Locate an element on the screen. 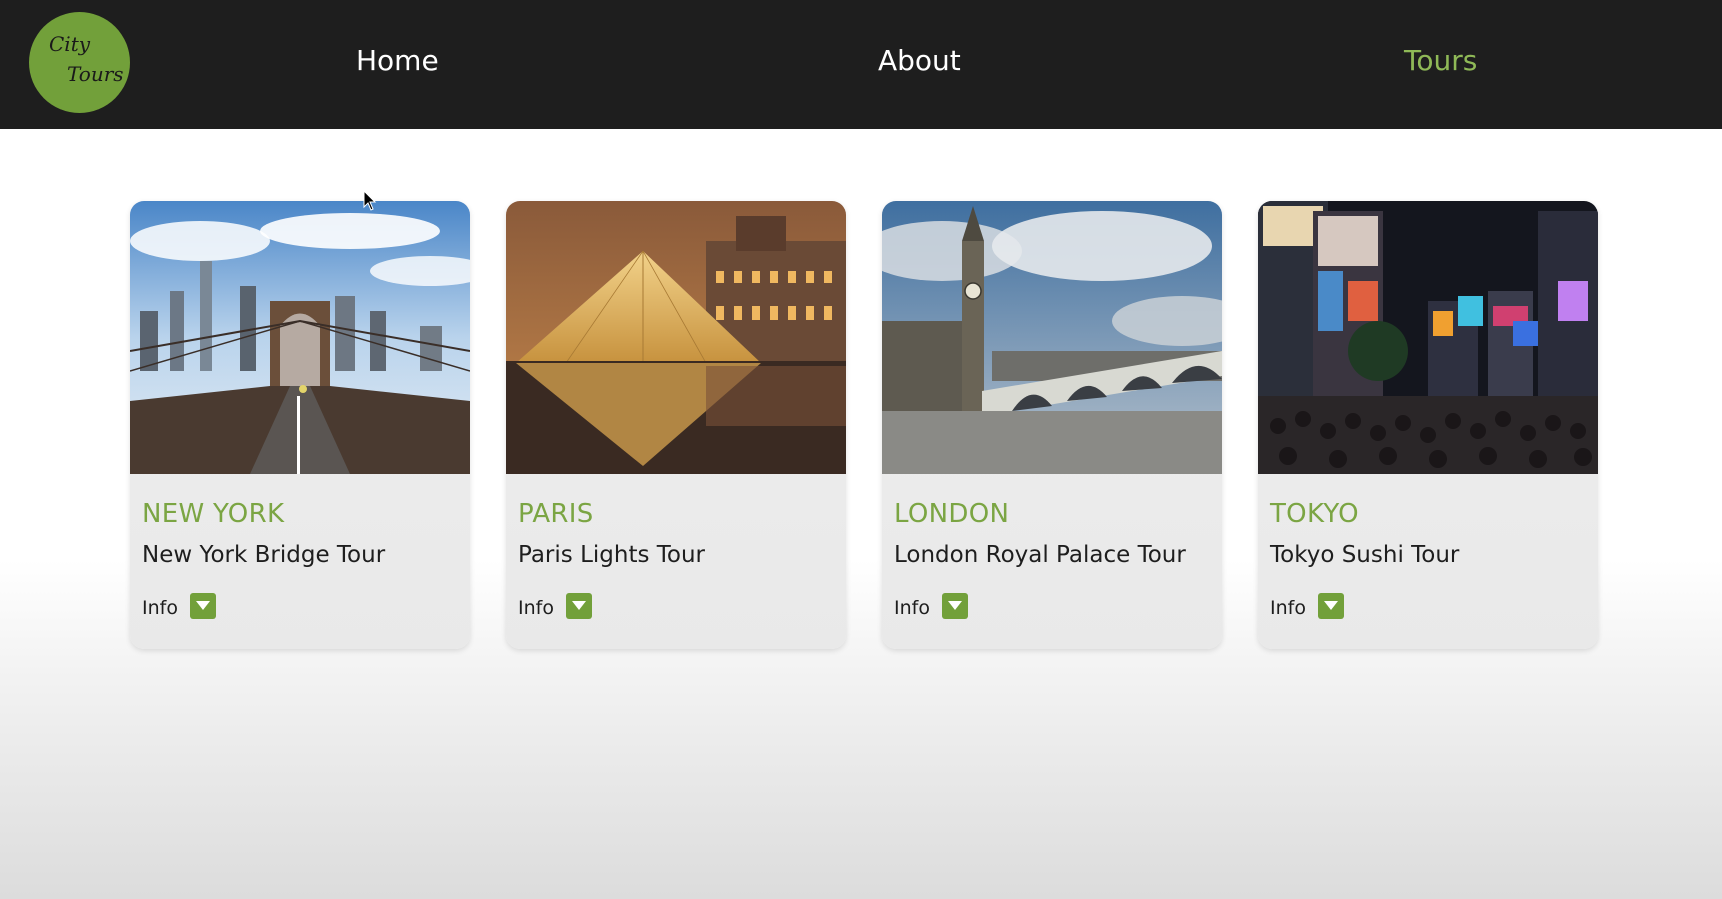  navbar: City Tours Home About Tours is located at coordinates (861, 64).